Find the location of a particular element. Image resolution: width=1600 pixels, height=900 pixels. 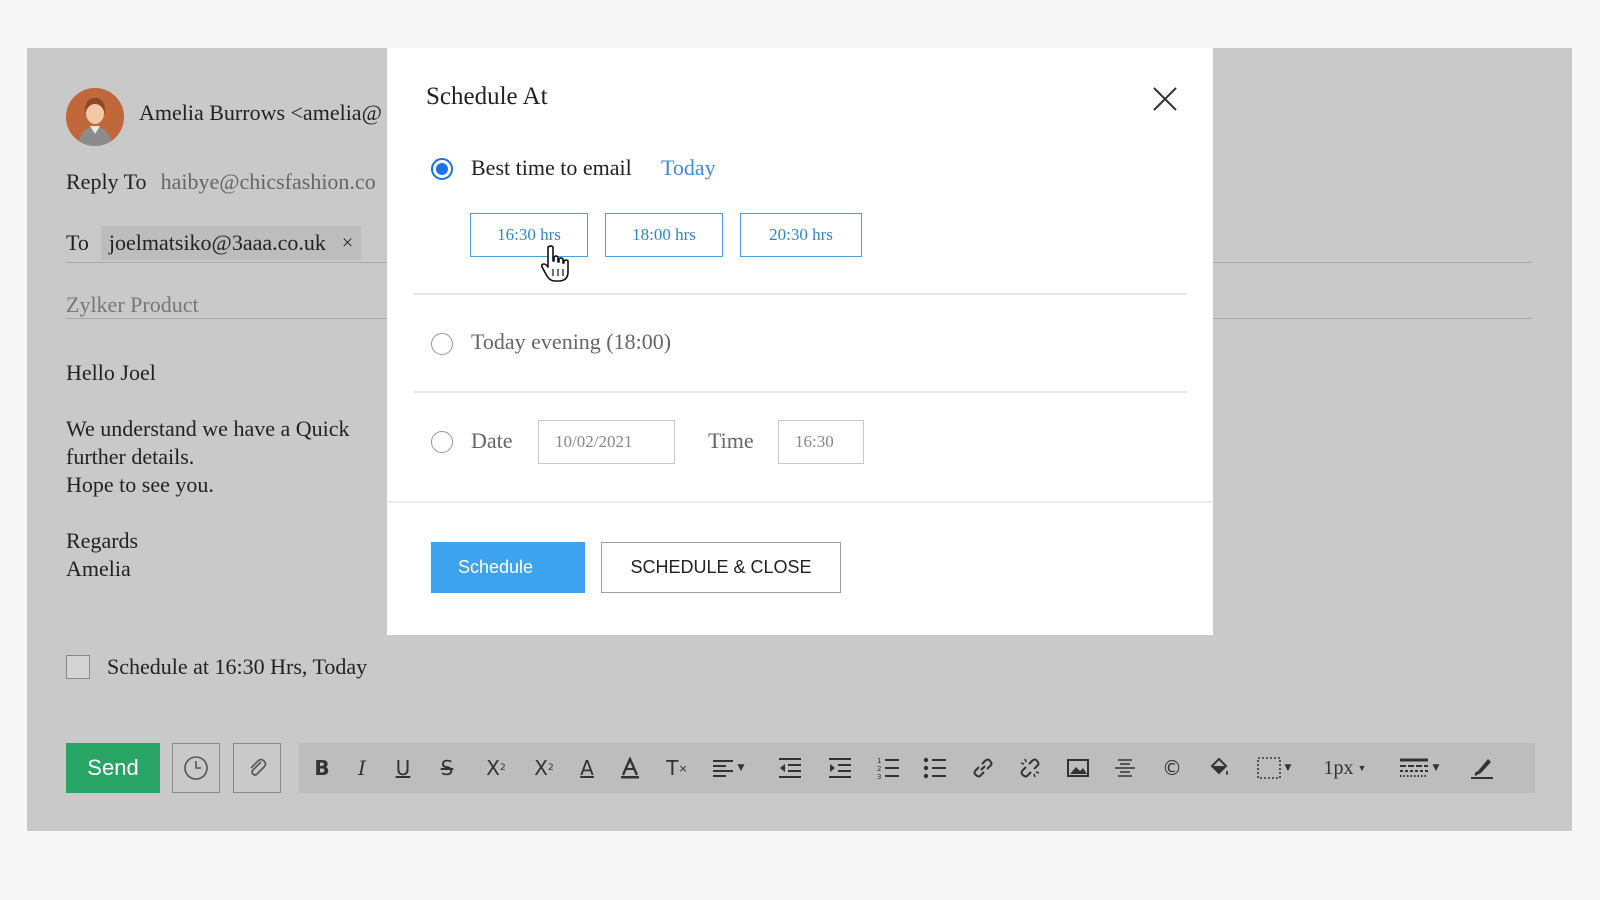

svg-text: 3 is located at coordinates (879, 776).